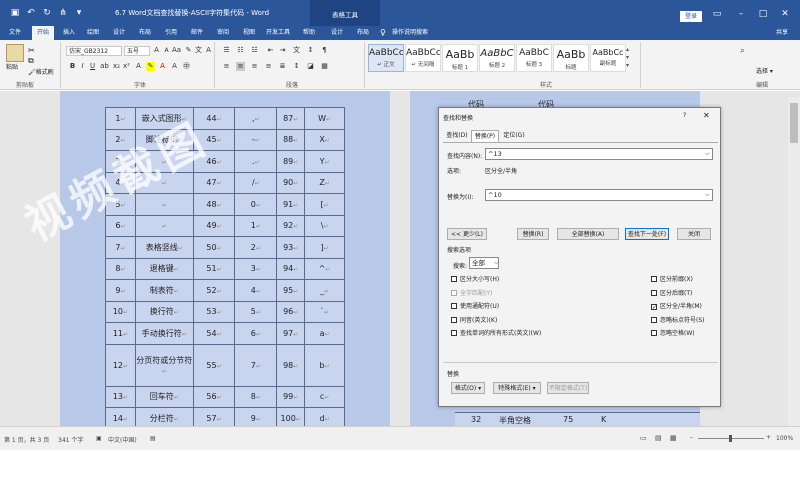 The width and height of the screenshot is (800, 479). What do you see at coordinates (94, 51) in the screenshot?
I see `font-name-select: 仿宋_GB2312` at bounding box center [94, 51].